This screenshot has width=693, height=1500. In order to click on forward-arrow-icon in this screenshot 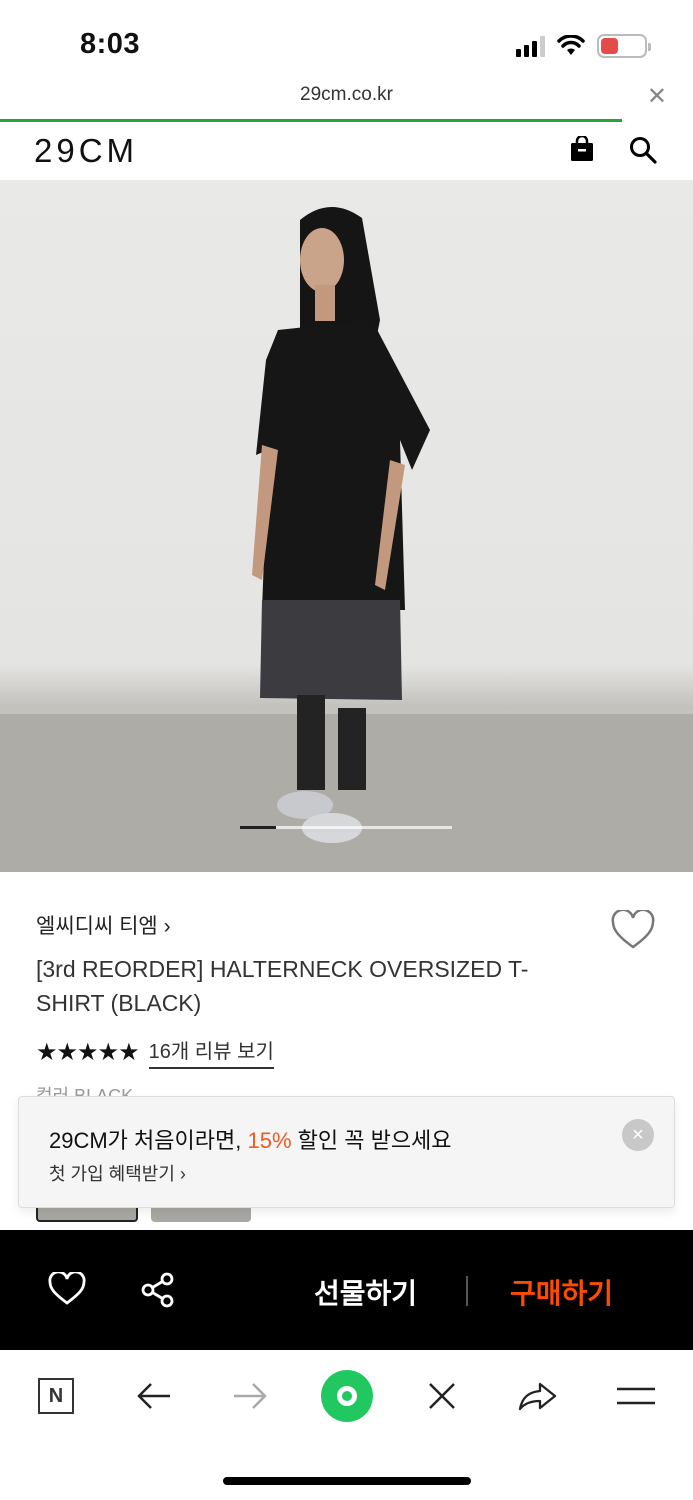, I will do `click(250, 1396)`.